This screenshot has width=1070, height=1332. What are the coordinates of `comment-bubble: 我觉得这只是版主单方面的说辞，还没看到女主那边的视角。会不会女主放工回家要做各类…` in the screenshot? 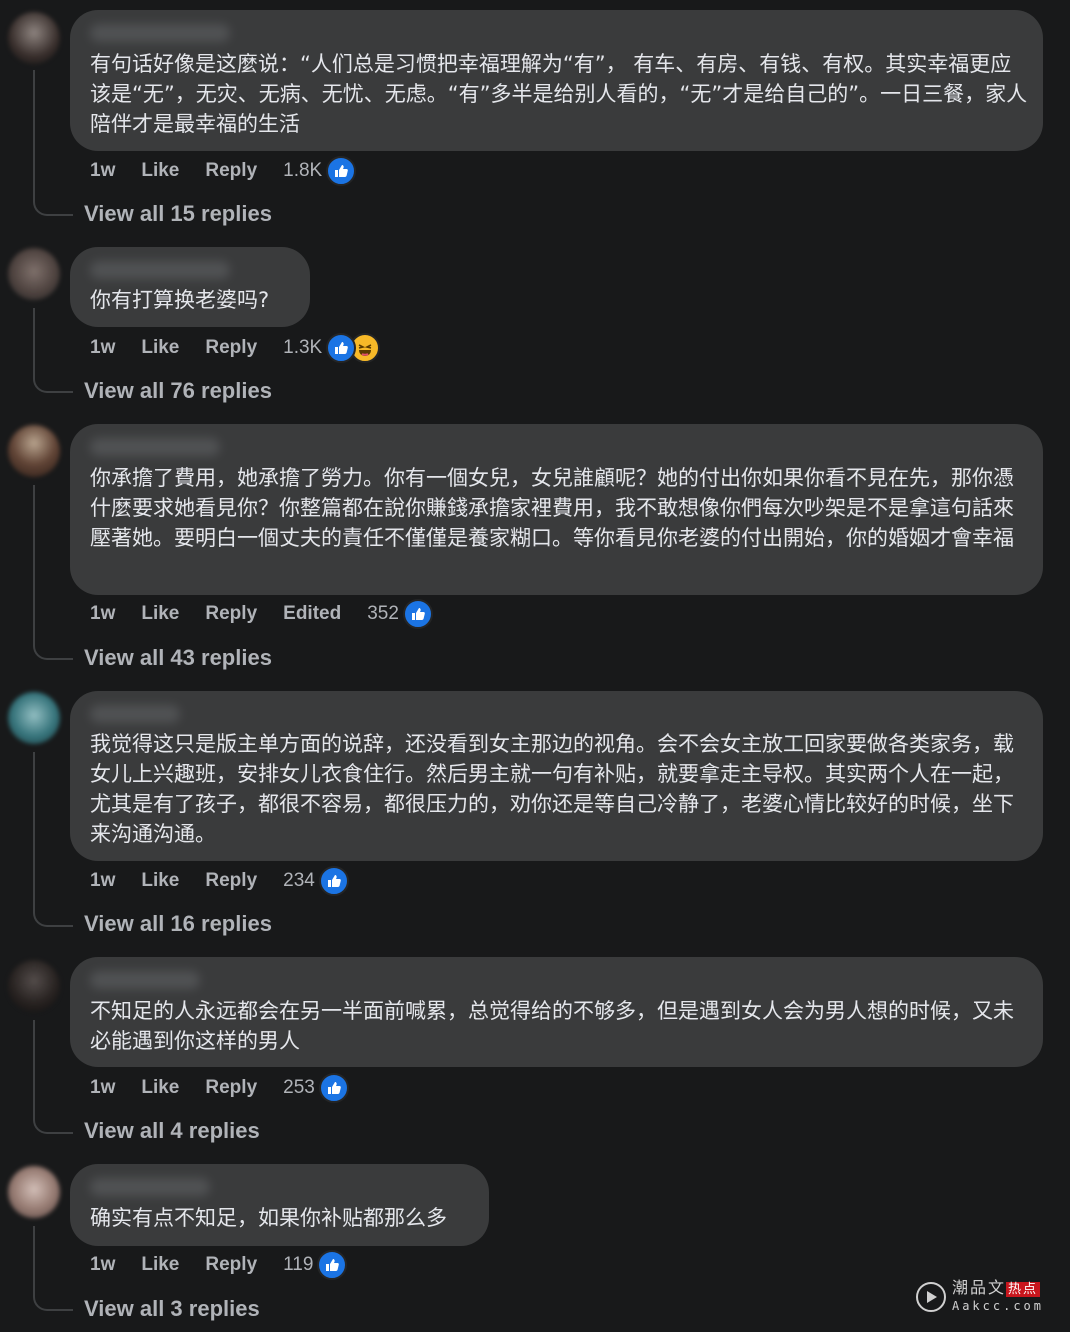 It's located at (556, 776).